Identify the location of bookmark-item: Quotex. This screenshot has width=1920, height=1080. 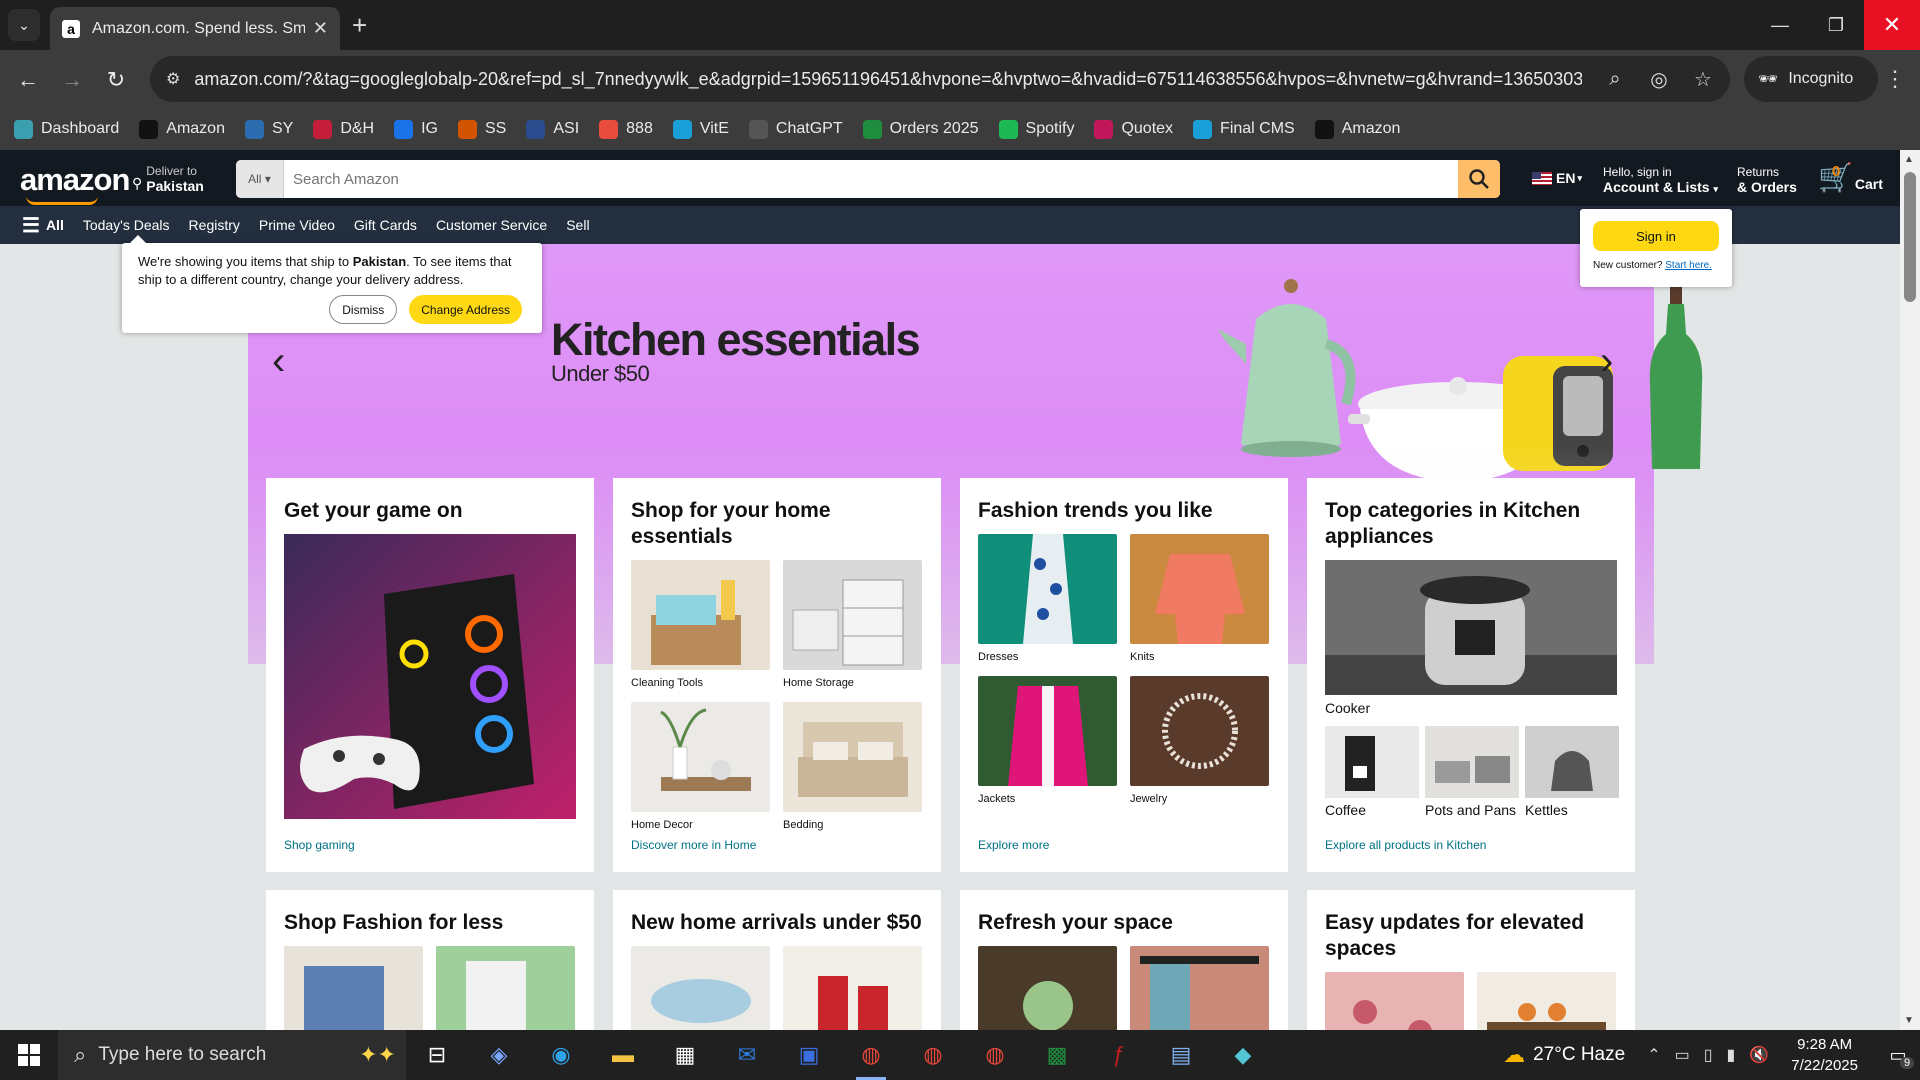
(1133, 129).